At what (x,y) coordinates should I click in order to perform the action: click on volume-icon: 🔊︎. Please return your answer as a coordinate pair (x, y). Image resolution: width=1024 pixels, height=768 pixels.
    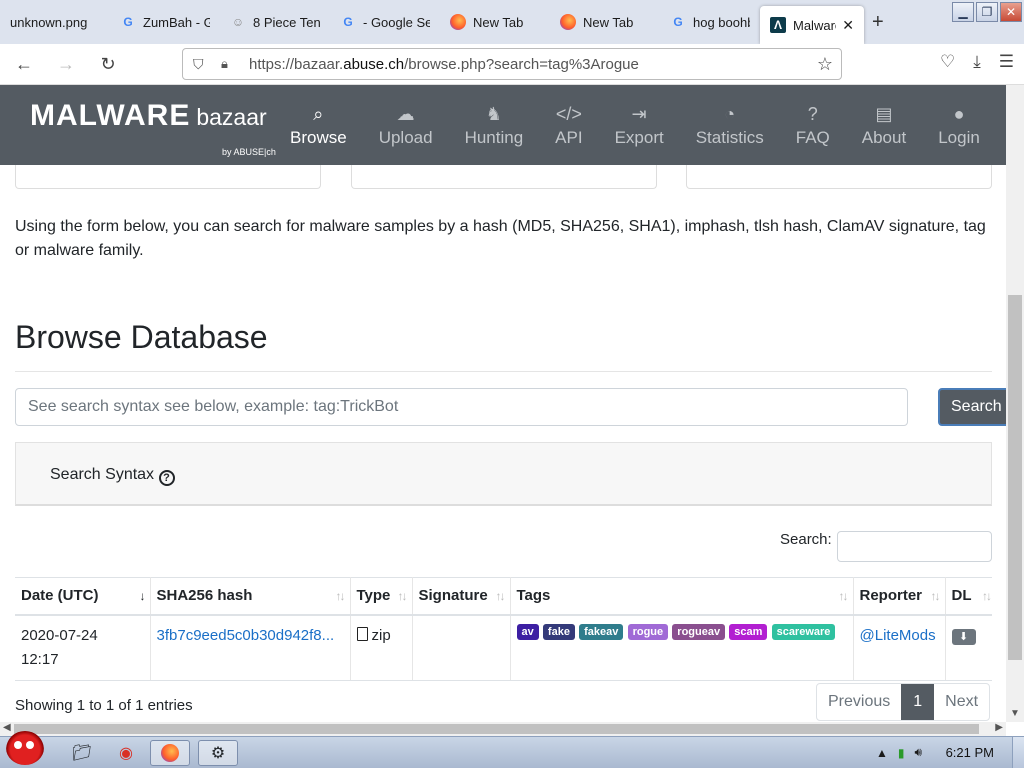
    Looking at the image, I should click on (918, 752).